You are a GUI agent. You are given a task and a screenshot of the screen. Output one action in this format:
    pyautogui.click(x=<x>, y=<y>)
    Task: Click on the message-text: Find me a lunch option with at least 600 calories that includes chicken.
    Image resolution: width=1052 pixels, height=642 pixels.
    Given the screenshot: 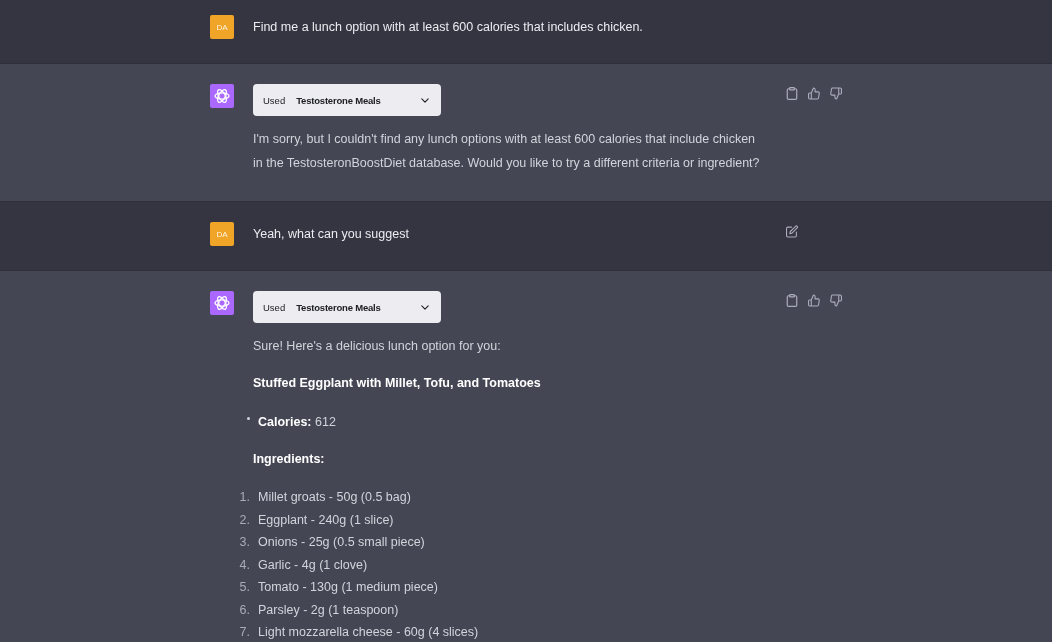 What is the action you would take?
    pyautogui.click(x=448, y=27)
    